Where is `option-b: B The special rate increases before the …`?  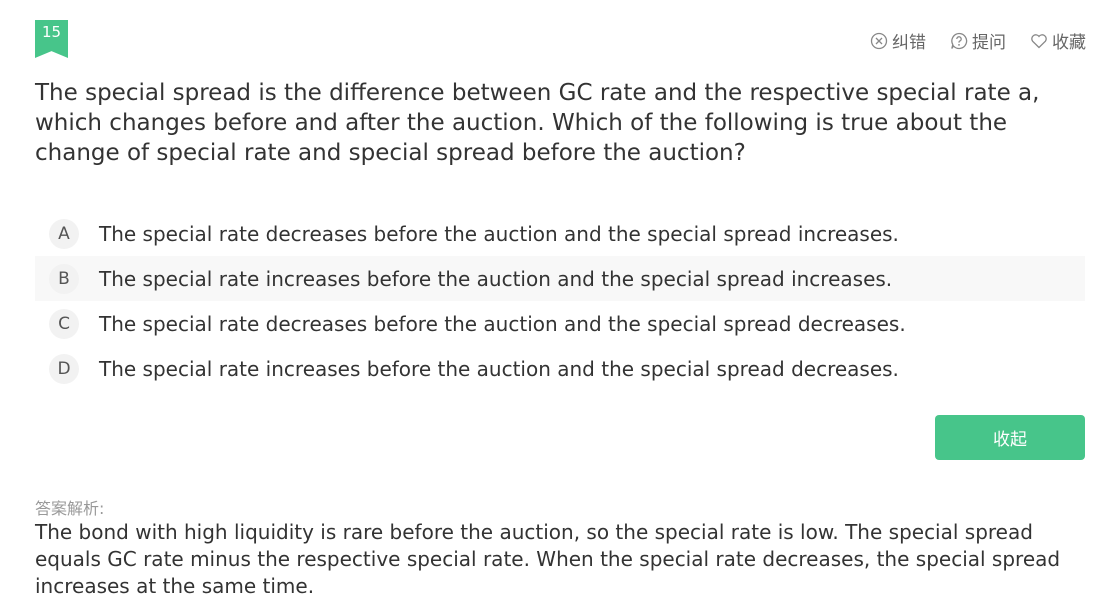
option-b: B The special rate increases before the … is located at coordinates (560, 278).